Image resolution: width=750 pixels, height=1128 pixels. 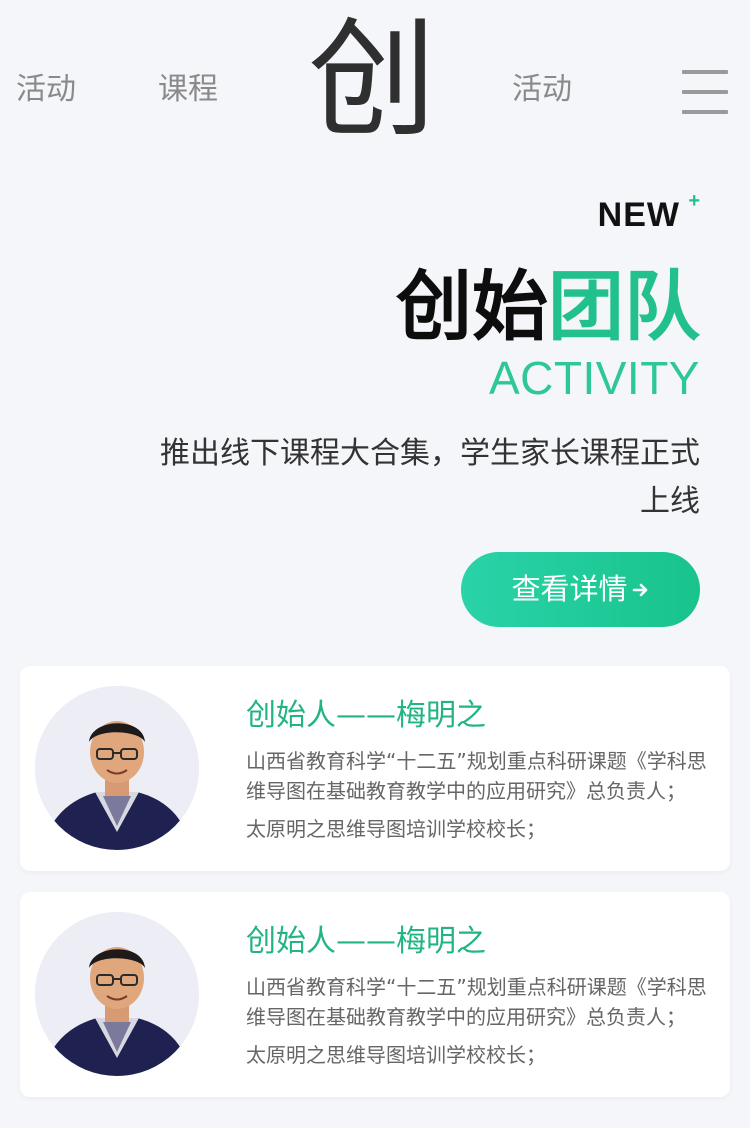 What do you see at coordinates (542, 90) in the screenshot?
I see `nav-link-activity-right: 活动` at bounding box center [542, 90].